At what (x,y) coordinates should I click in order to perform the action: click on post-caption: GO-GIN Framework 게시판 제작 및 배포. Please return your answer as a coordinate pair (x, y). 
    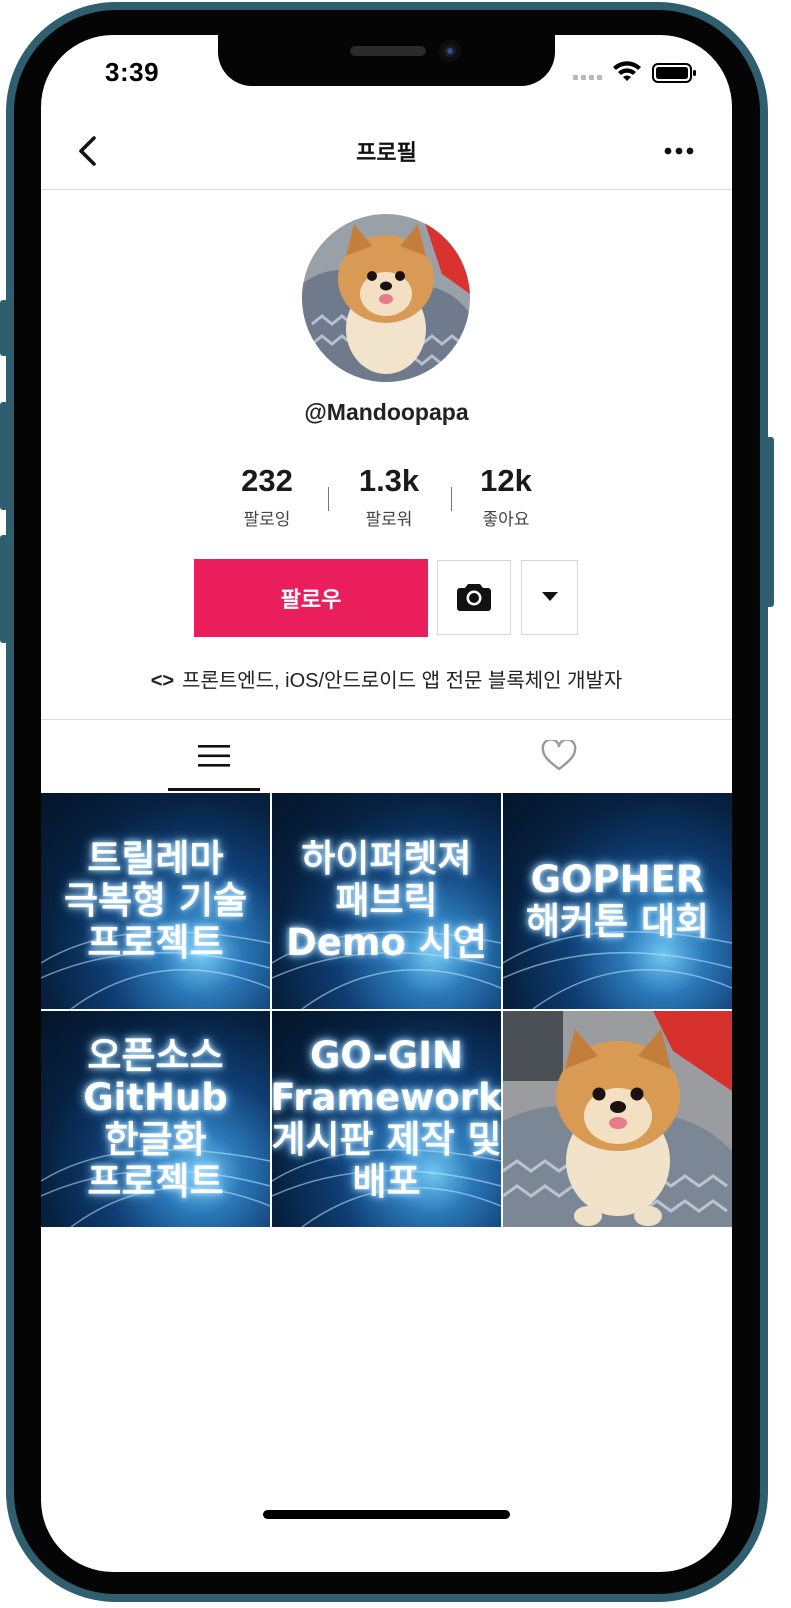
    Looking at the image, I should click on (386, 1118).